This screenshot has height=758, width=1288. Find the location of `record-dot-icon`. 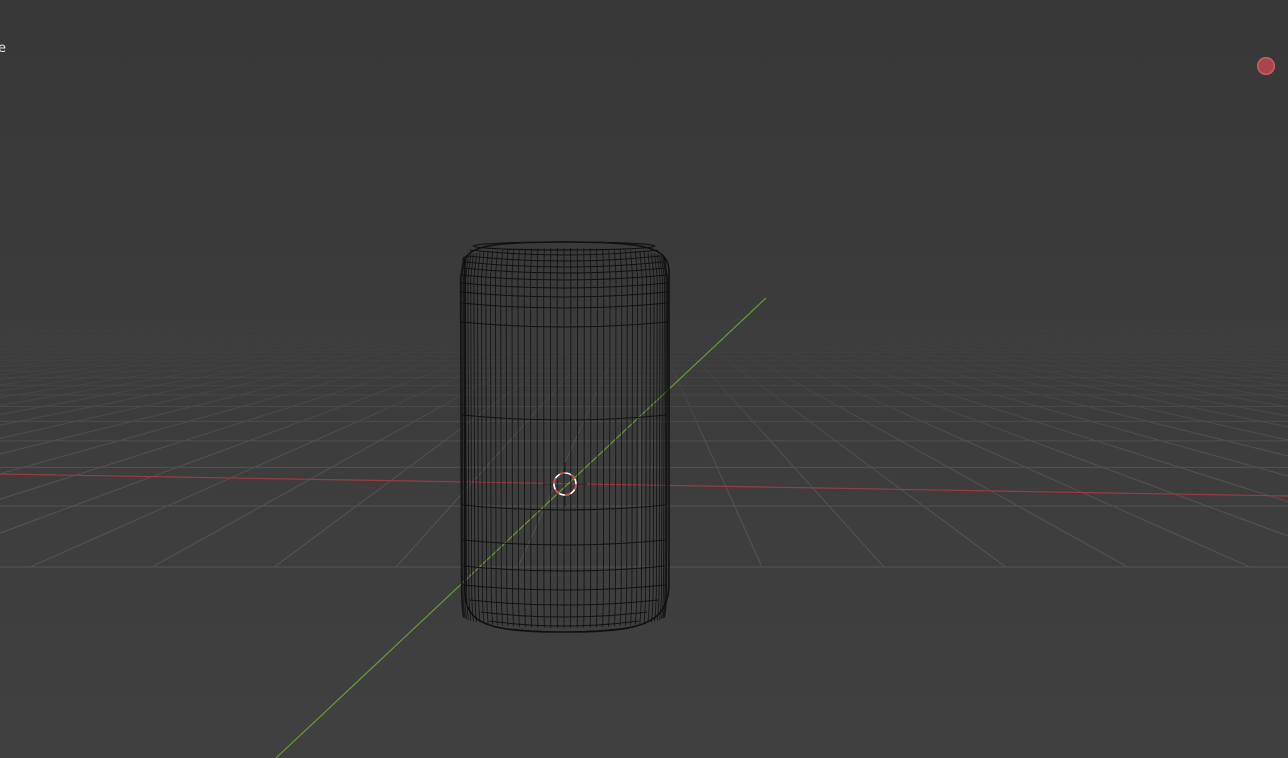

record-dot-icon is located at coordinates (1266, 66).